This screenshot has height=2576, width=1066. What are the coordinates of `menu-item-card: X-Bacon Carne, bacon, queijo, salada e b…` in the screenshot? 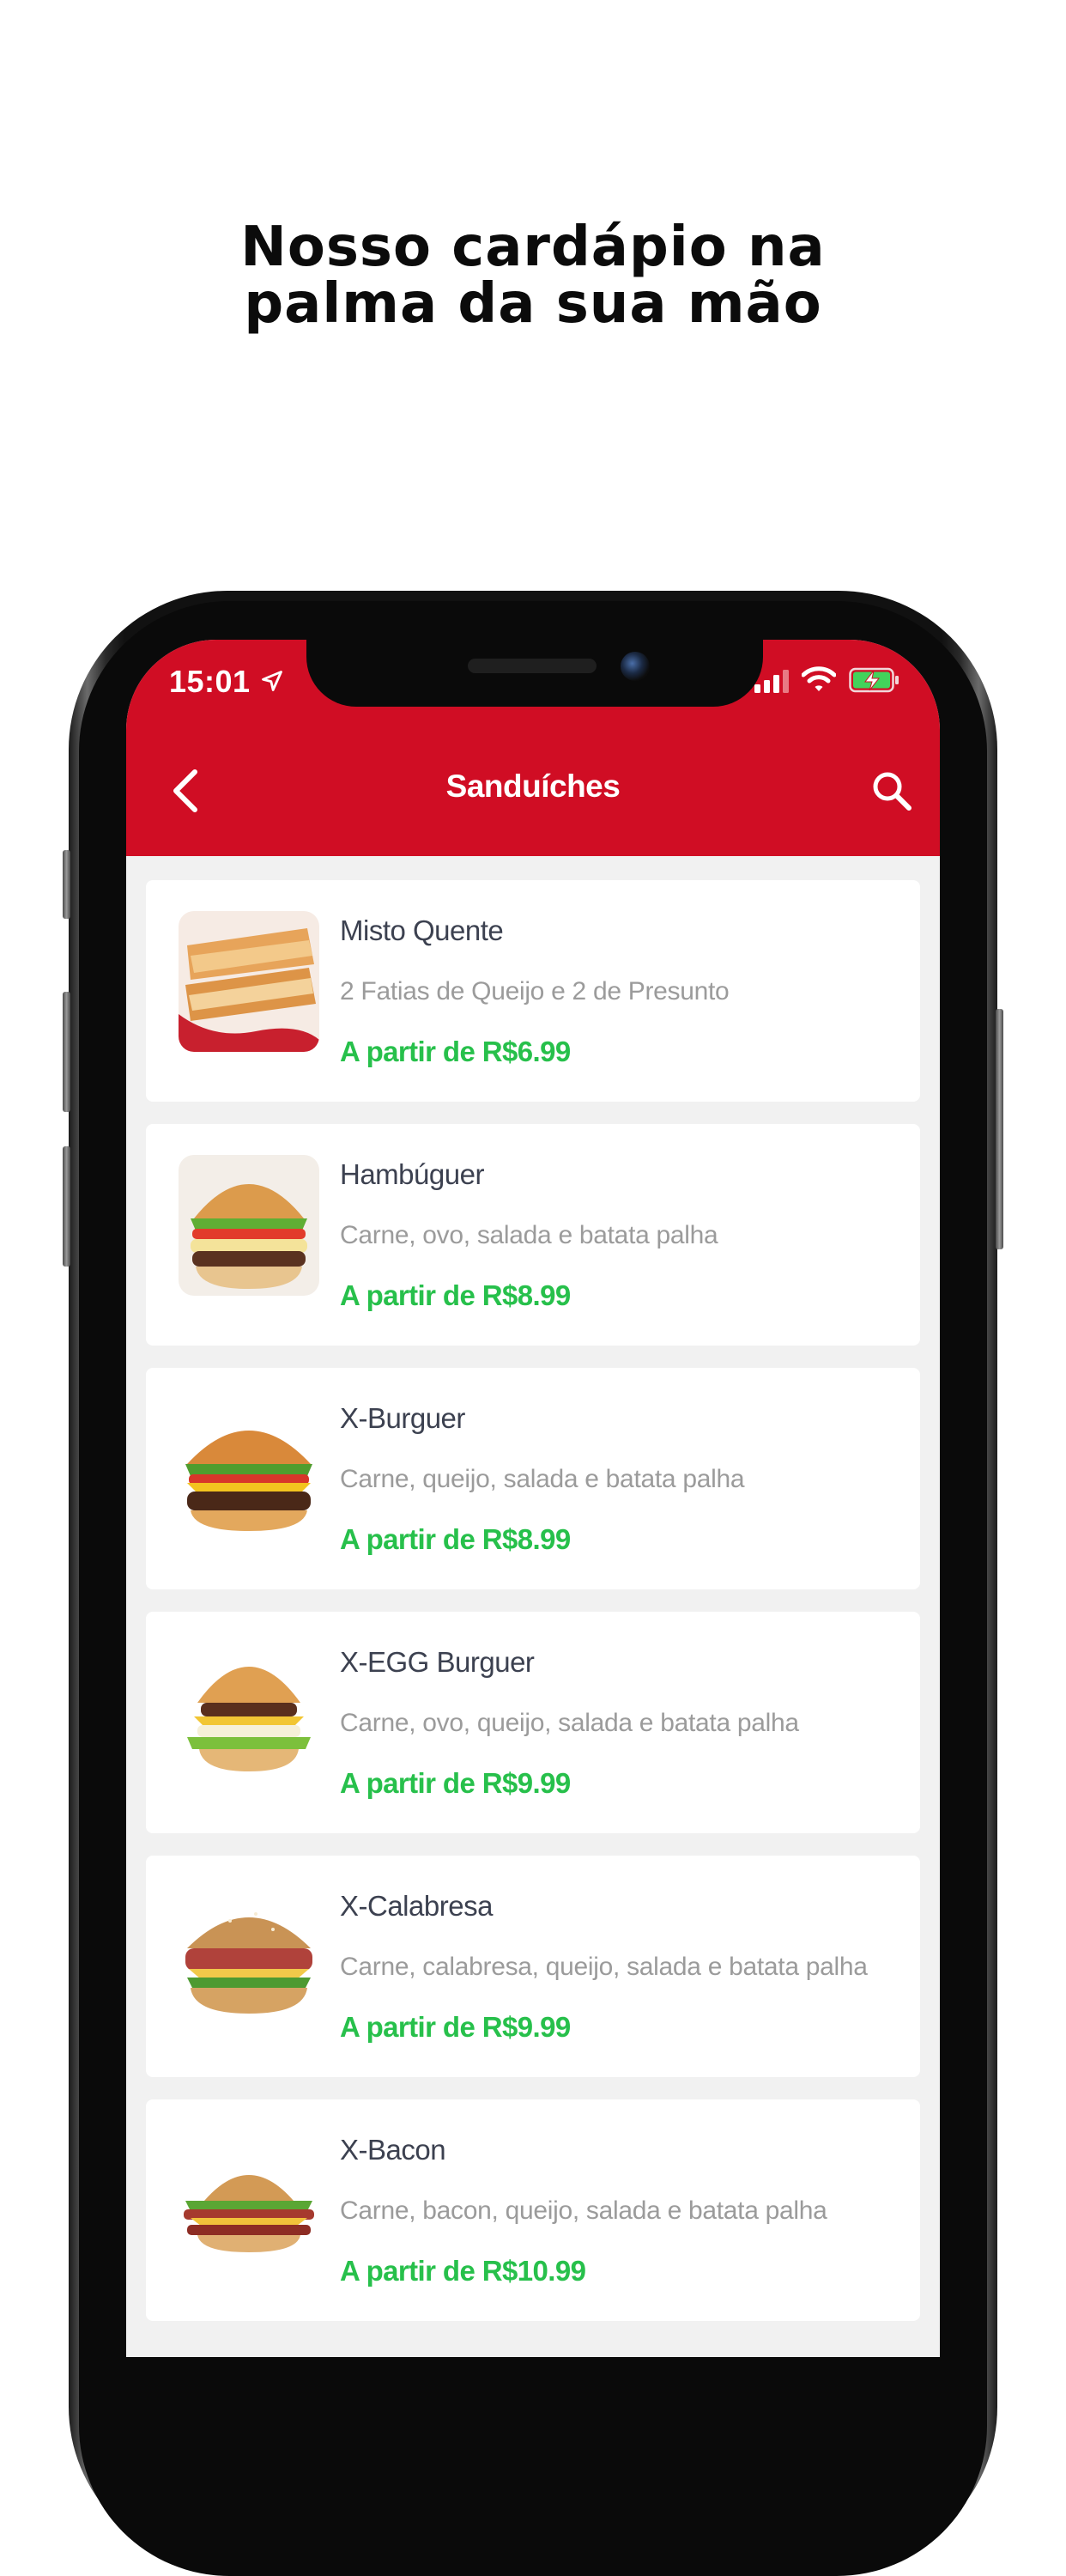 It's located at (533, 2210).